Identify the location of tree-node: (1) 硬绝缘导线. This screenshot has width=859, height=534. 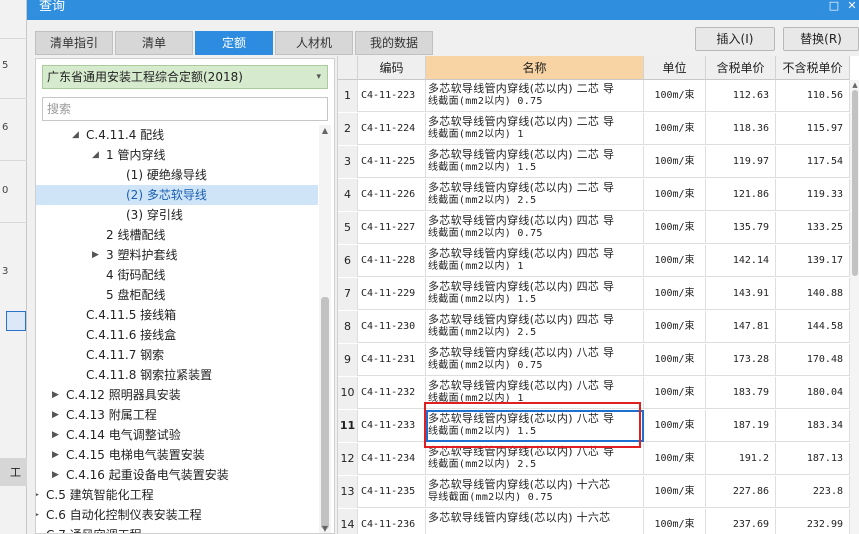
(177, 175).